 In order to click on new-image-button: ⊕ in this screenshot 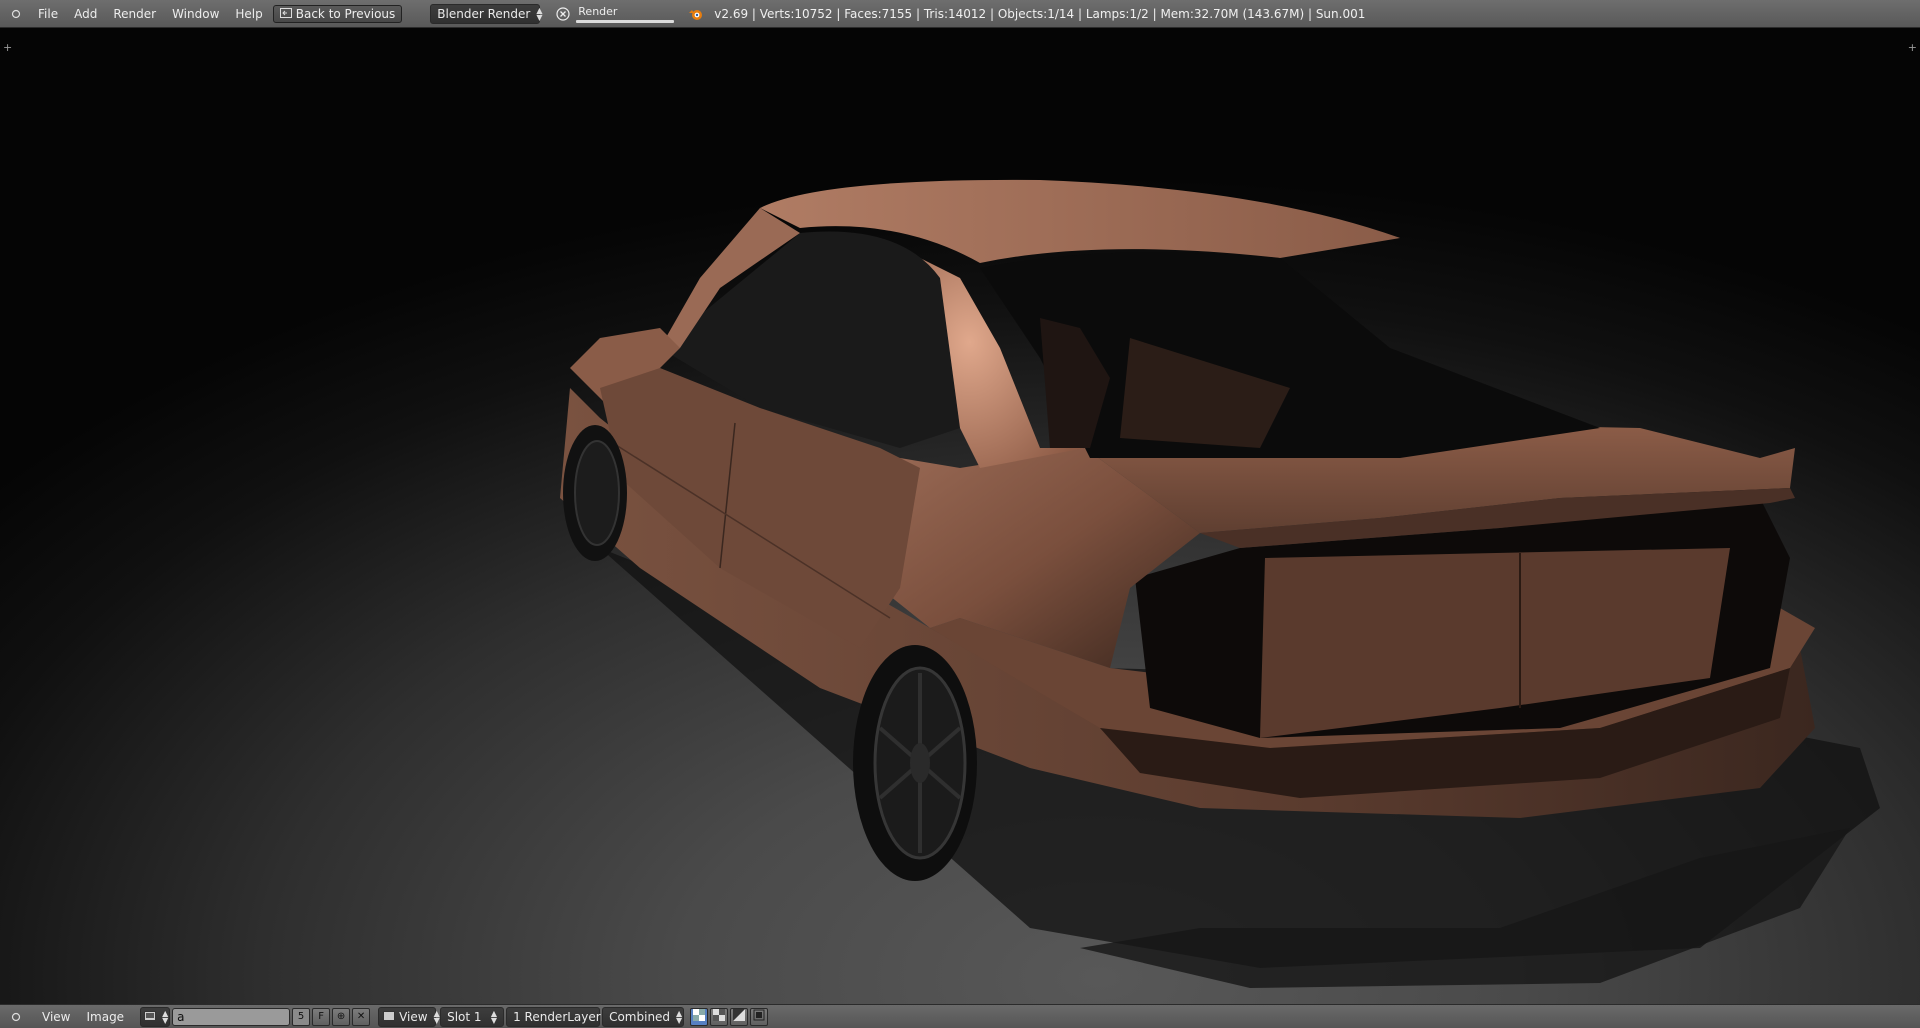, I will do `click(341, 1016)`.